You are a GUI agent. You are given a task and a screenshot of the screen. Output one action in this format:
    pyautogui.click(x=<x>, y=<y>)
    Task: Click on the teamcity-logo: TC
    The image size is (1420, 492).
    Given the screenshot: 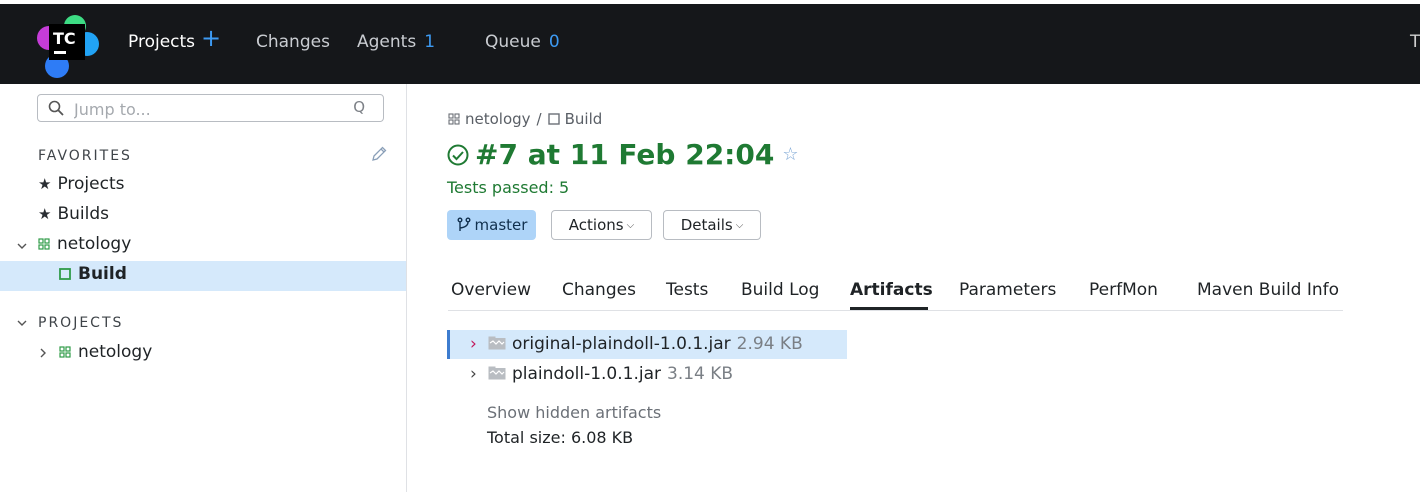 What is the action you would take?
    pyautogui.click(x=69, y=46)
    